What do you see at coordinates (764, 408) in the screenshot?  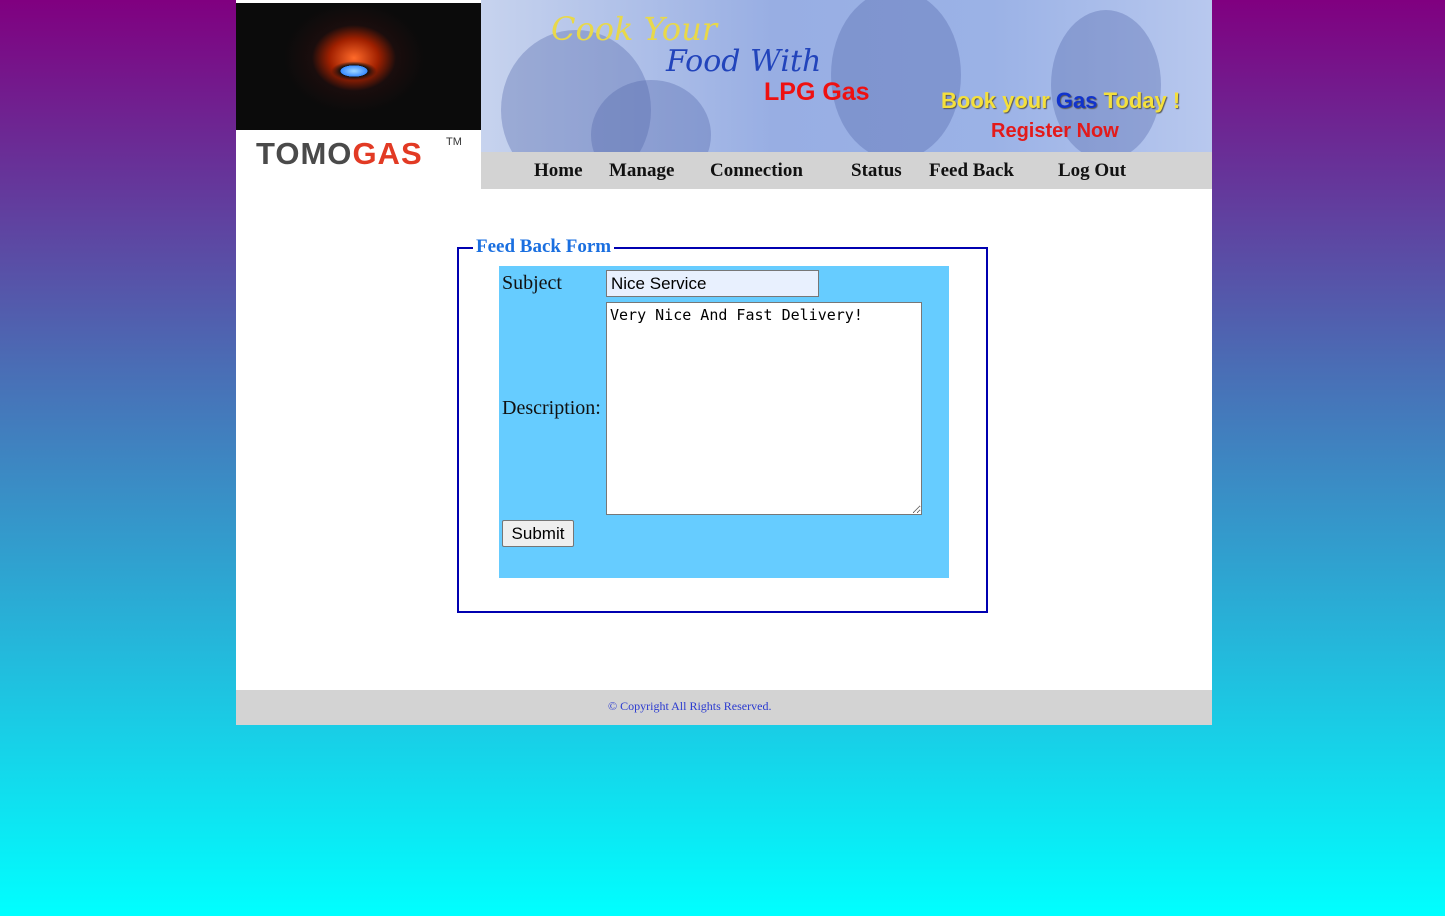 I see `description-textarea: Very Nice And Fast Delivery!` at bounding box center [764, 408].